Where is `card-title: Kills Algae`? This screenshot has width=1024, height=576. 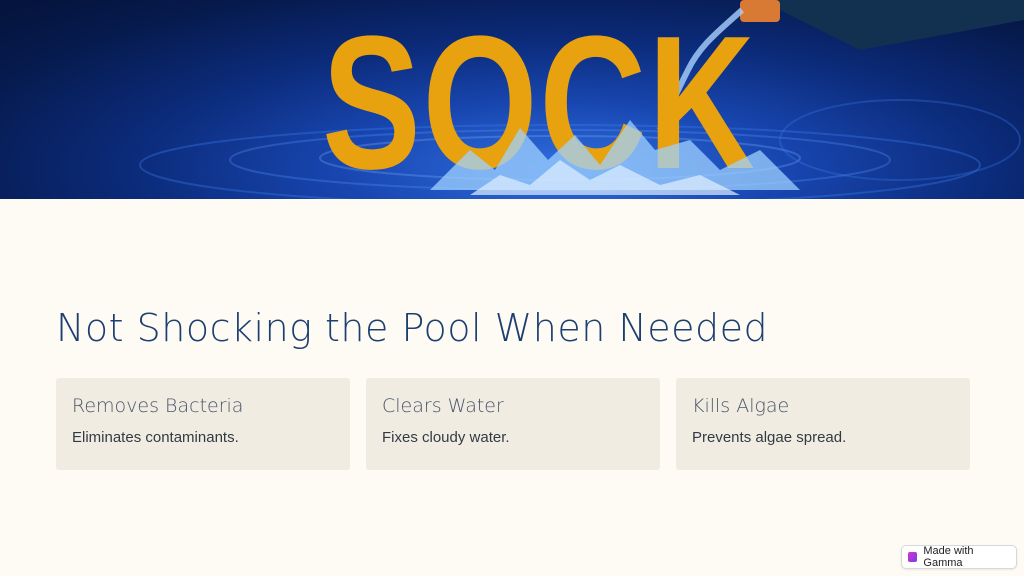
card-title: Kills Algae is located at coordinates (741, 406).